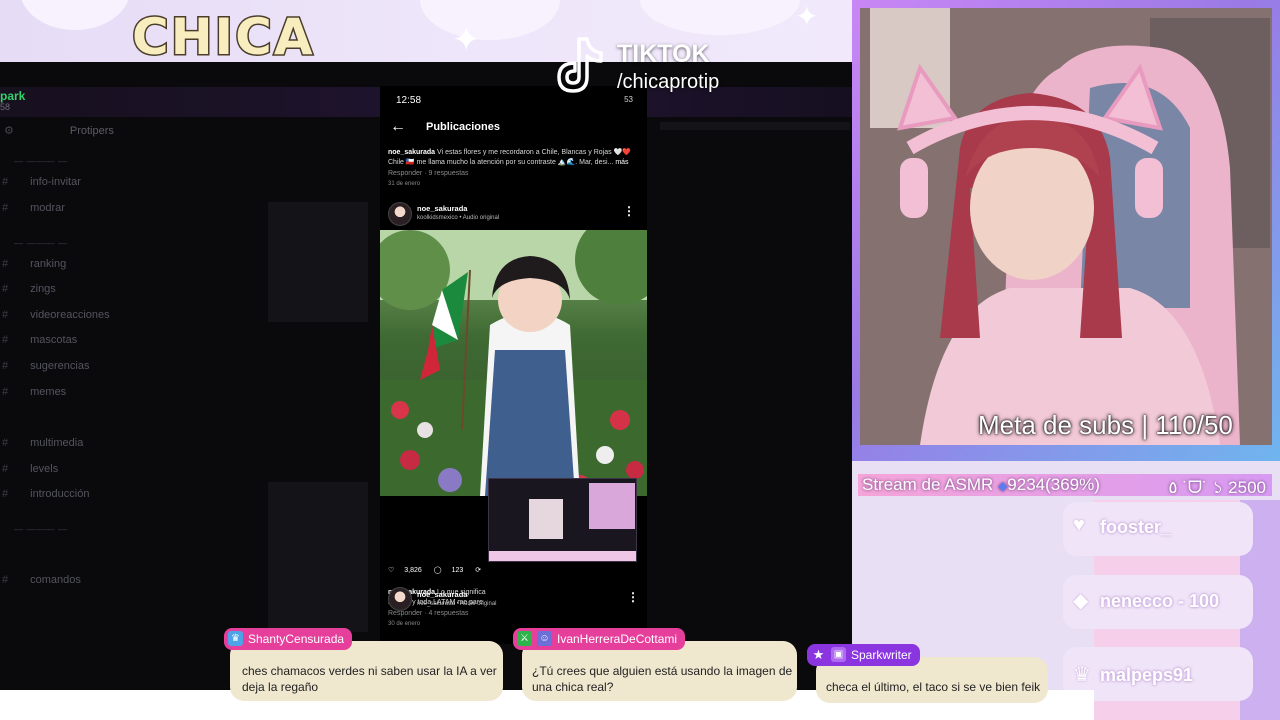 This screenshot has width=1280, height=720. Describe the element at coordinates (34, 392) in the screenshot. I see `channel-item: # memes` at that location.